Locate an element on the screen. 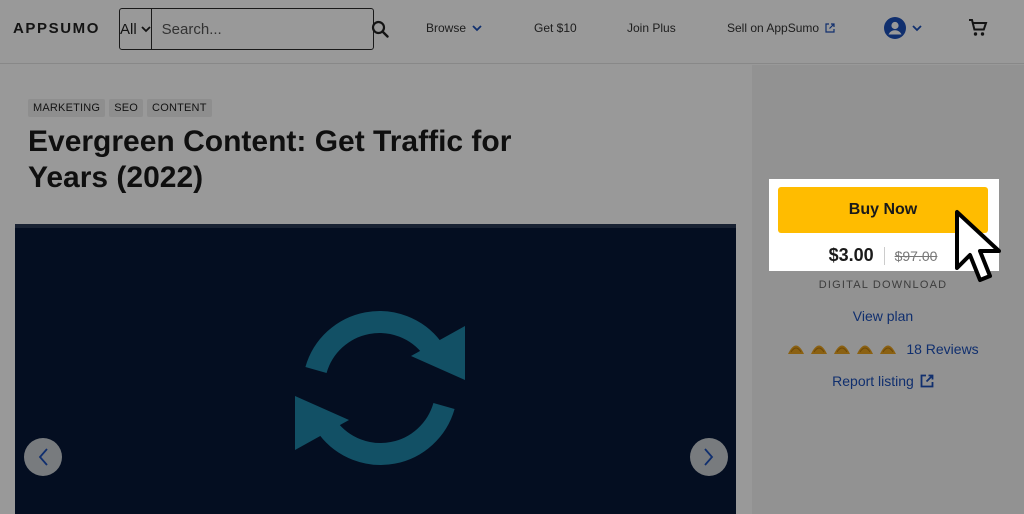 The image size is (1024, 514). original-price: $97.00 is located at coordinates (916, 255).